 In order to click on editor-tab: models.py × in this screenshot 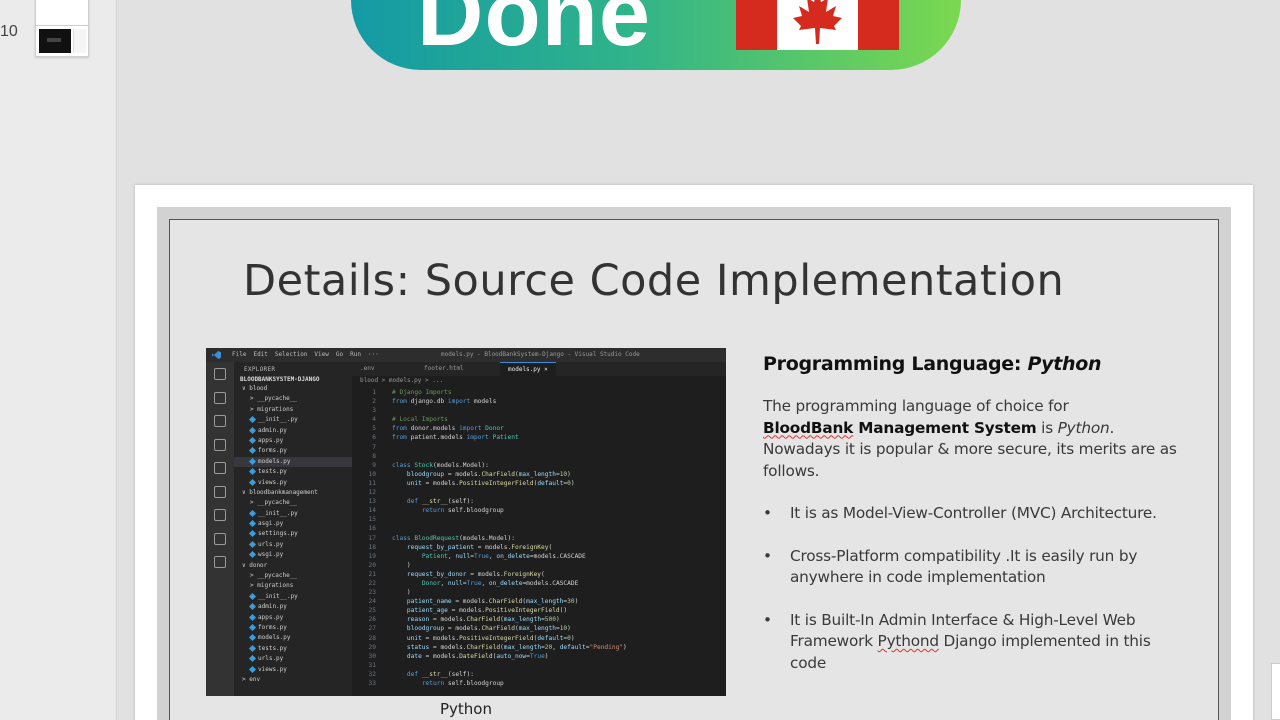, I will do `click(528, 369)`.